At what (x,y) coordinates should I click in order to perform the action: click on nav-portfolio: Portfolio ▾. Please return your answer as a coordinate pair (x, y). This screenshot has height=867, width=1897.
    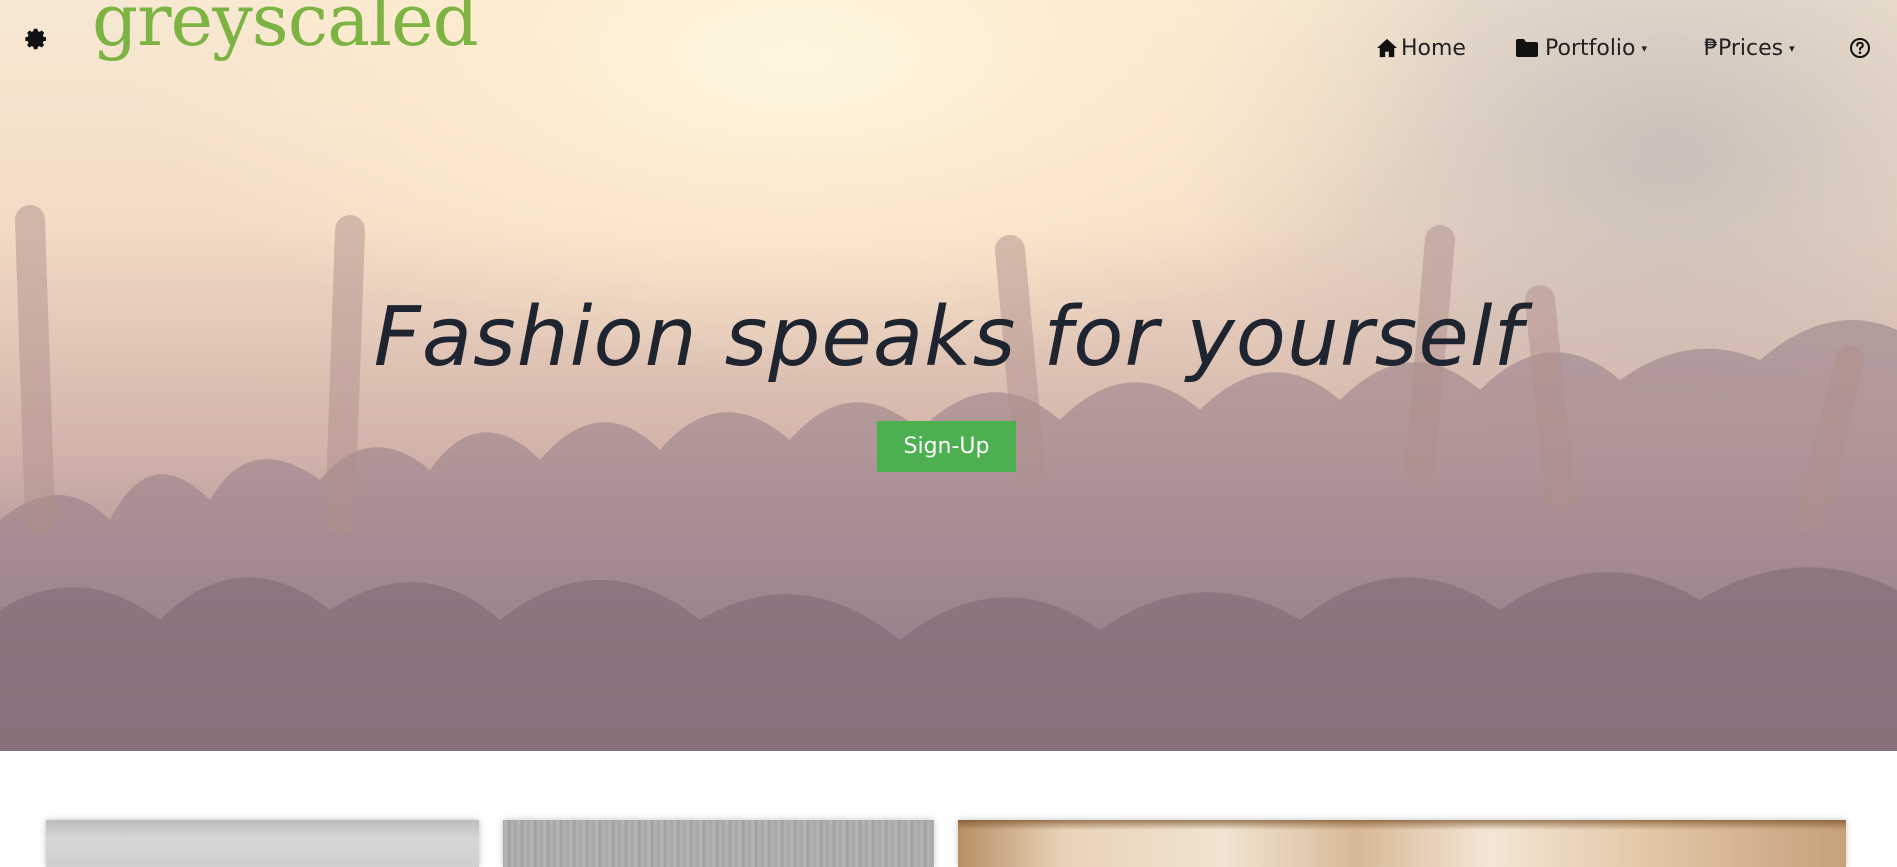
    Looking at the image, I should click on (1581, 48).